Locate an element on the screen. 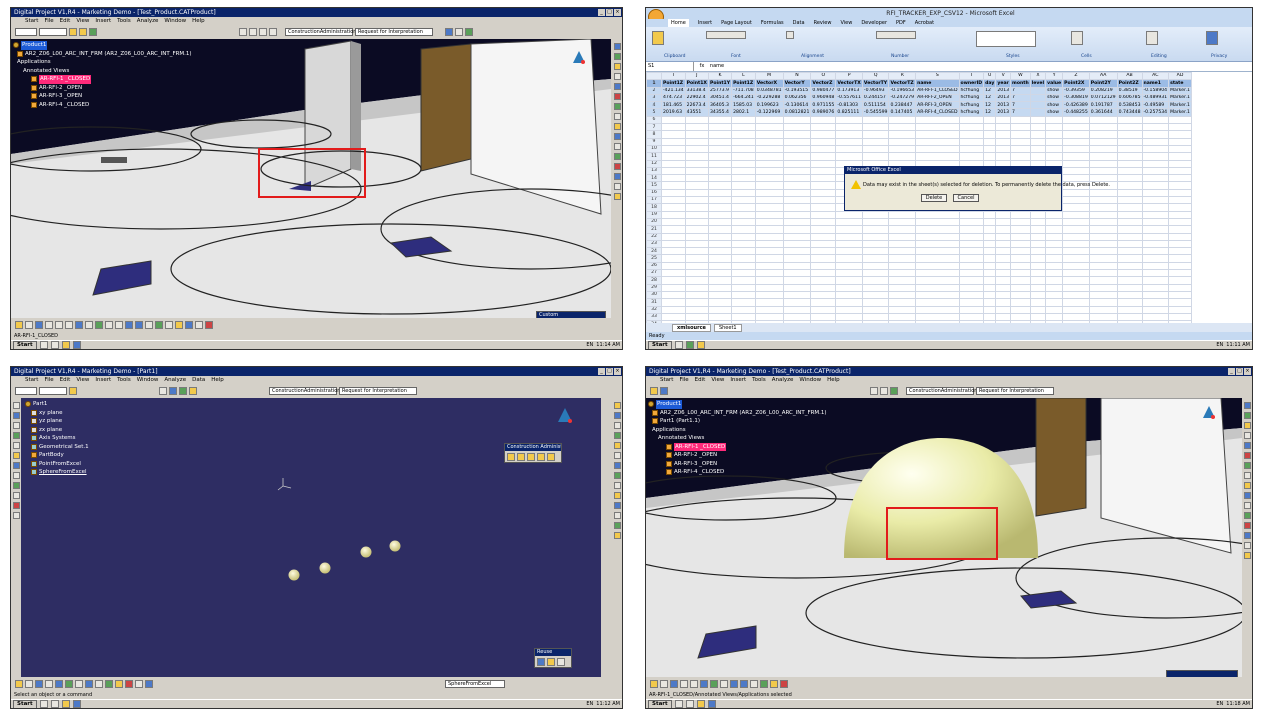  menu-file: File is located at coordinates (48, 380).